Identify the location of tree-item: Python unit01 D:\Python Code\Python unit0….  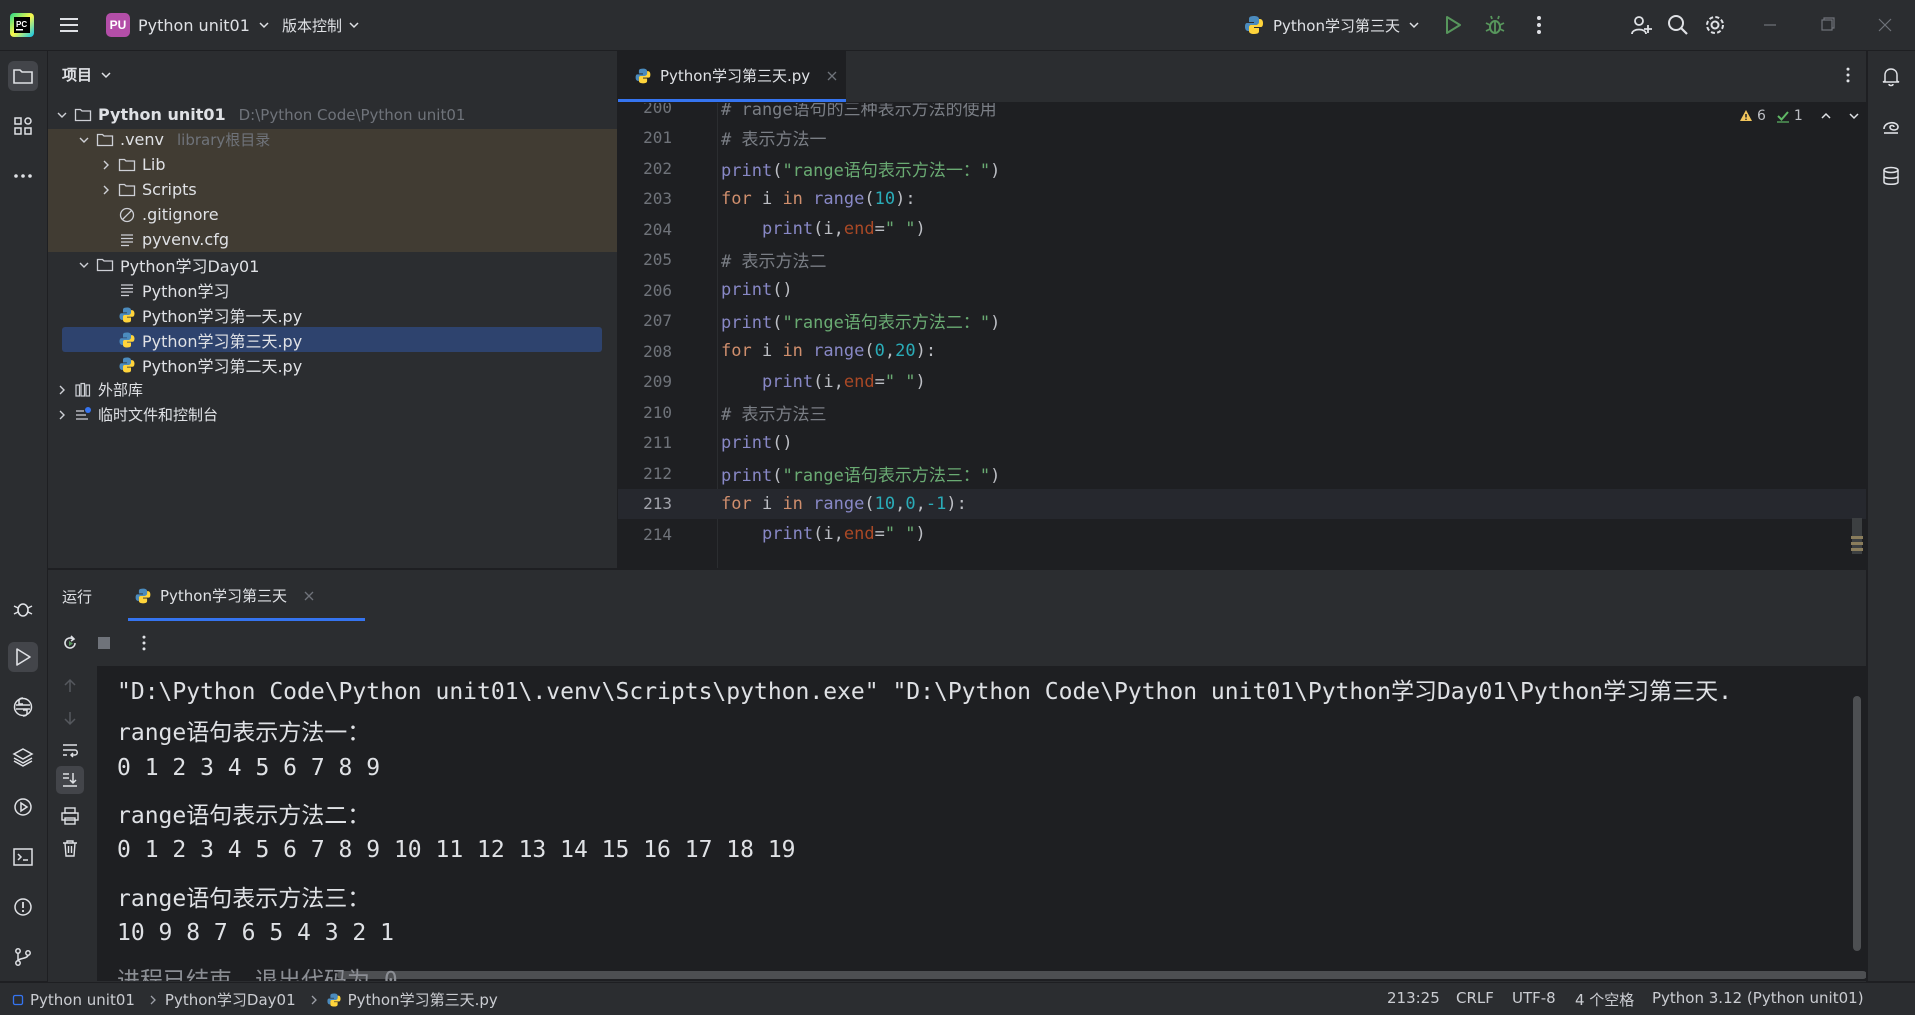
(332, 114).